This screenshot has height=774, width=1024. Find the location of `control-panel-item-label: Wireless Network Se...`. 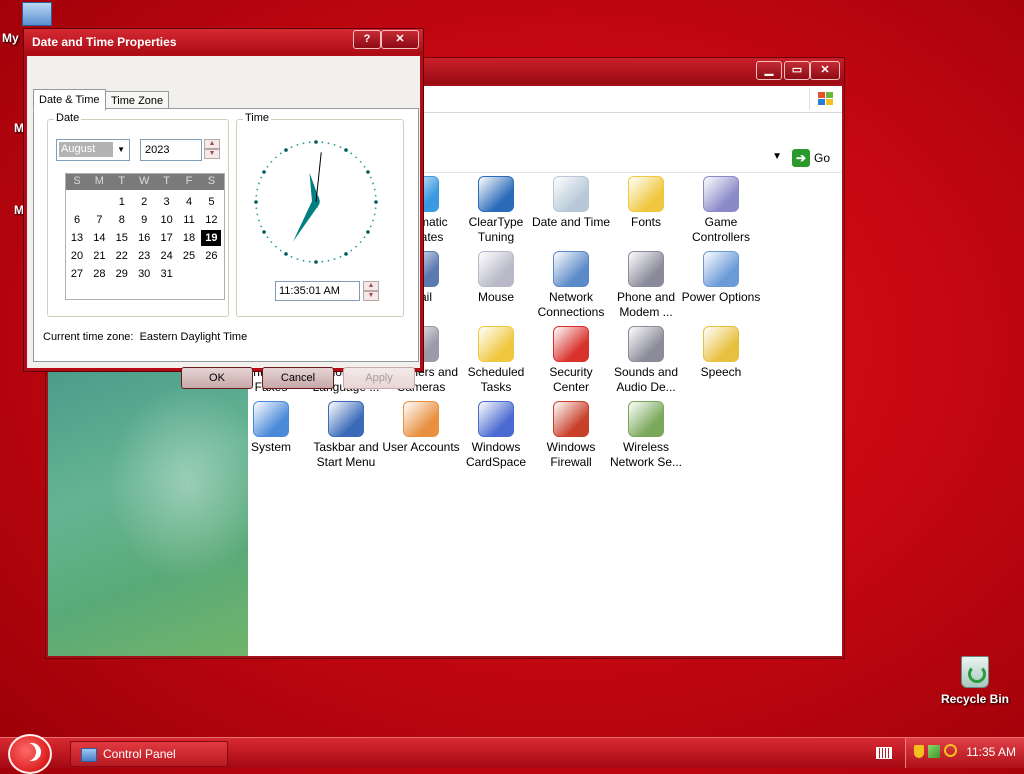

control-panel-item-label: Wireless Network Se... is located at coordinates (646, 454).